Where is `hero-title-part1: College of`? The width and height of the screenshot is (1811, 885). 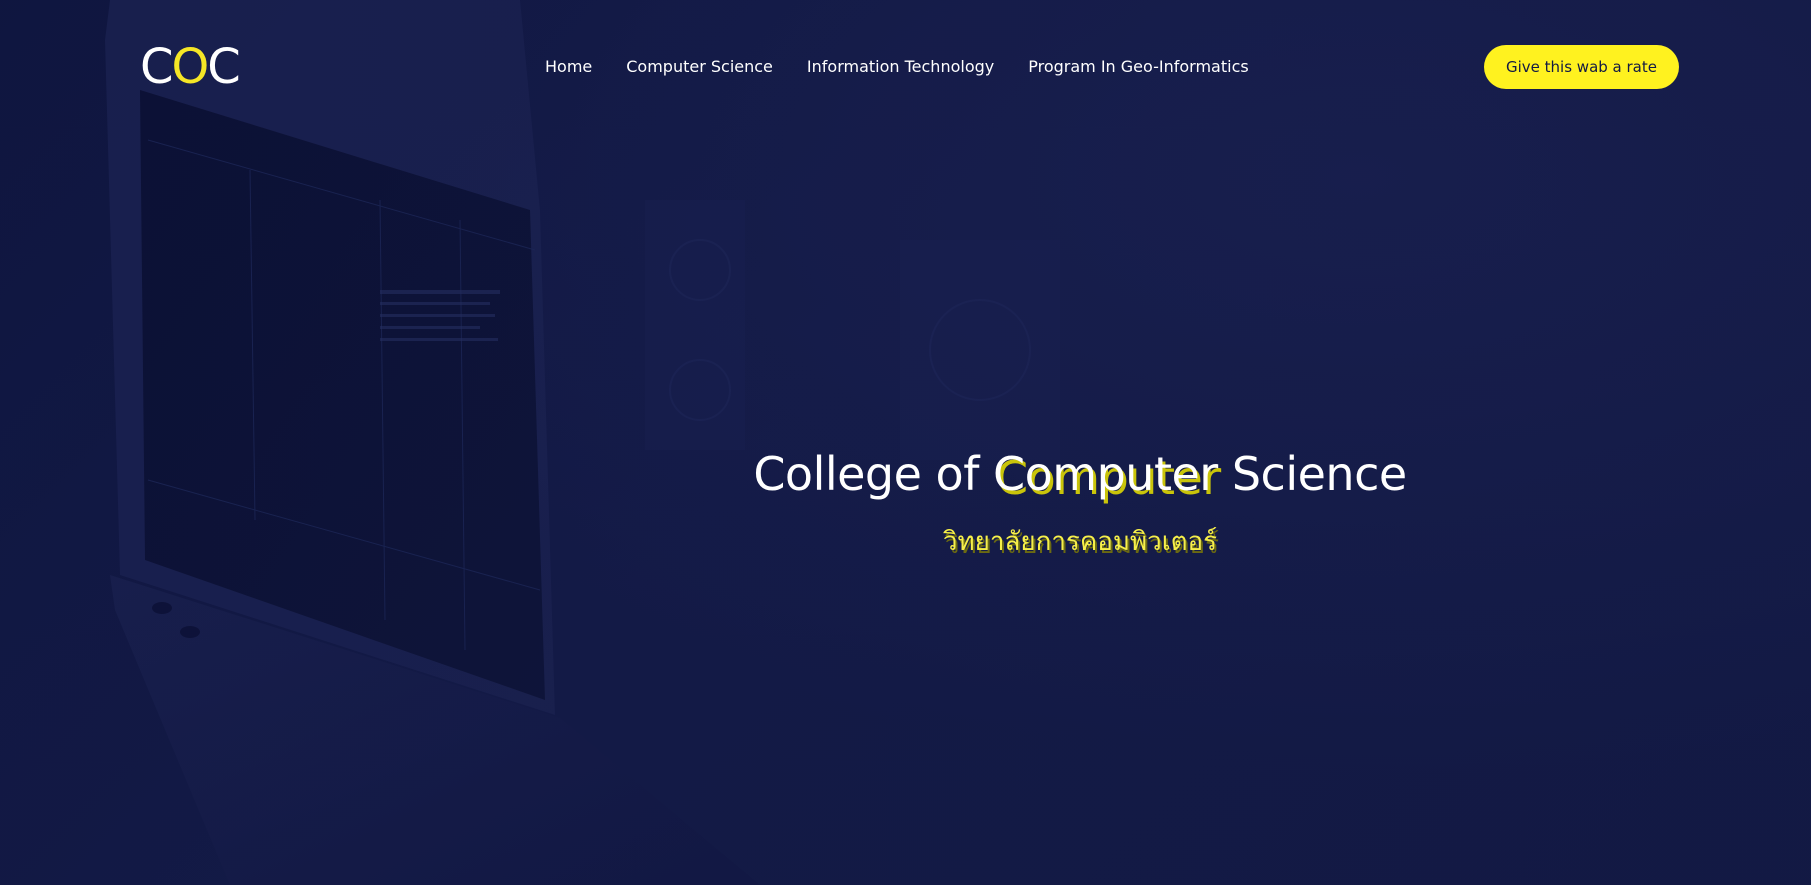 hero-title-part1: College of is located at coordinates (873, 474).